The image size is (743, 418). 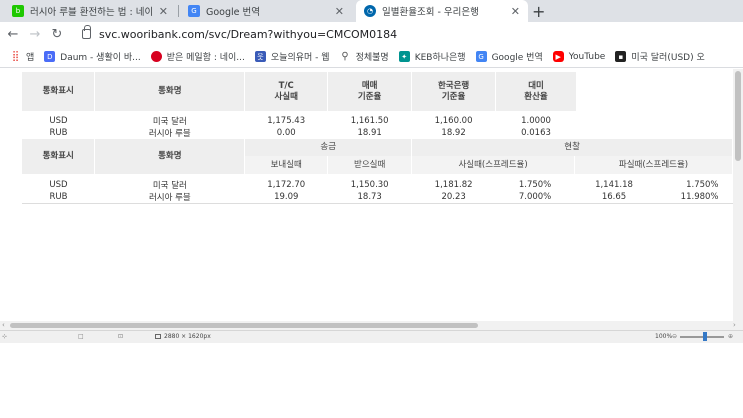 What do you see at coordinates (453, 133) in the screenshot?
I see `table-cell: 18.92` at bounding box center [453, 133].